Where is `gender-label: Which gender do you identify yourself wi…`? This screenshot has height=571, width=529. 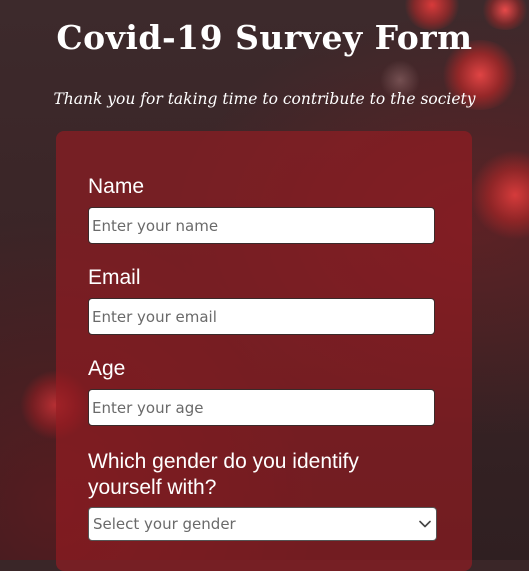 gender-label: Which gender do you identify yourself wi… is located at coordinates (223, 475).